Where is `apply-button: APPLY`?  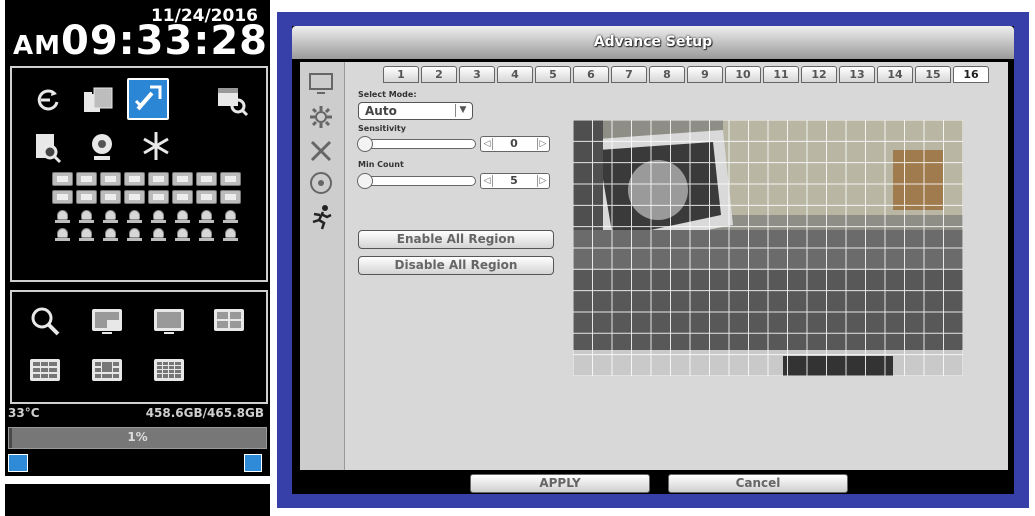 apply-button: APPLY is located at coordinates (560, 483).